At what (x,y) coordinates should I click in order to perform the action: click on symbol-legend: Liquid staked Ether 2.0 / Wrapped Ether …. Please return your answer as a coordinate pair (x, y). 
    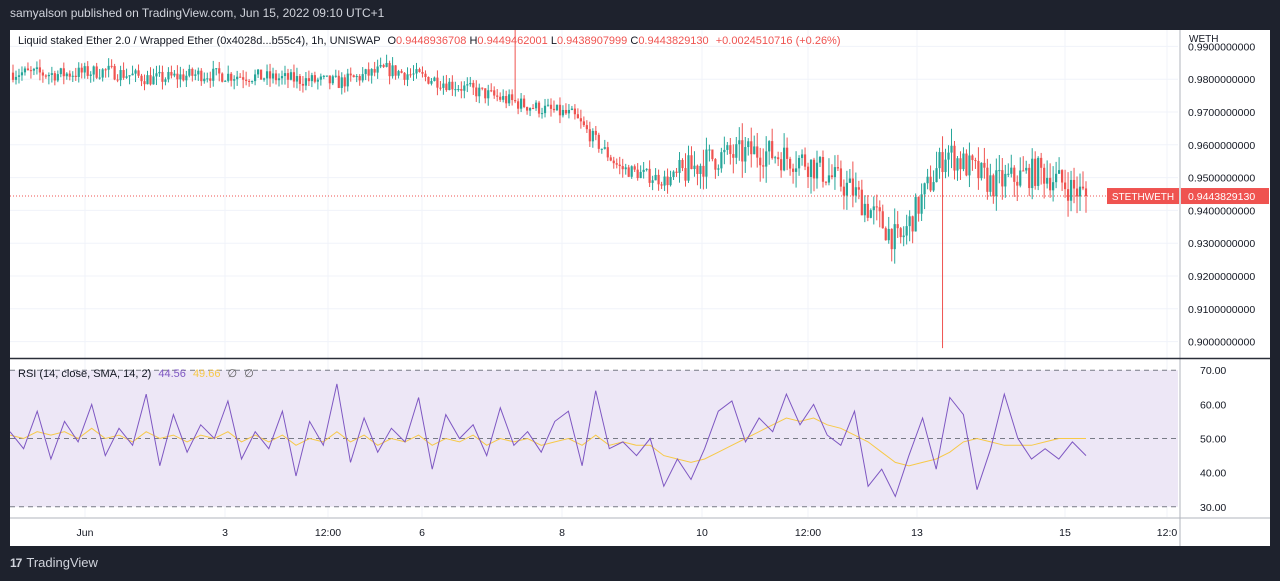
    Looking at the image, I should click on (429, 41).